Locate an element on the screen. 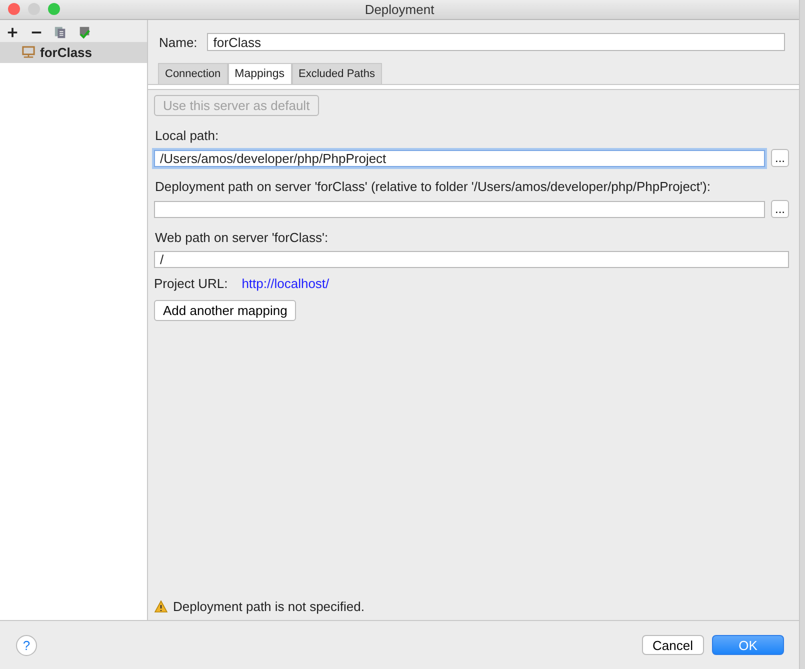 This screenshot has height=669, width=805. add-icon is located at coordinates (12, 32).